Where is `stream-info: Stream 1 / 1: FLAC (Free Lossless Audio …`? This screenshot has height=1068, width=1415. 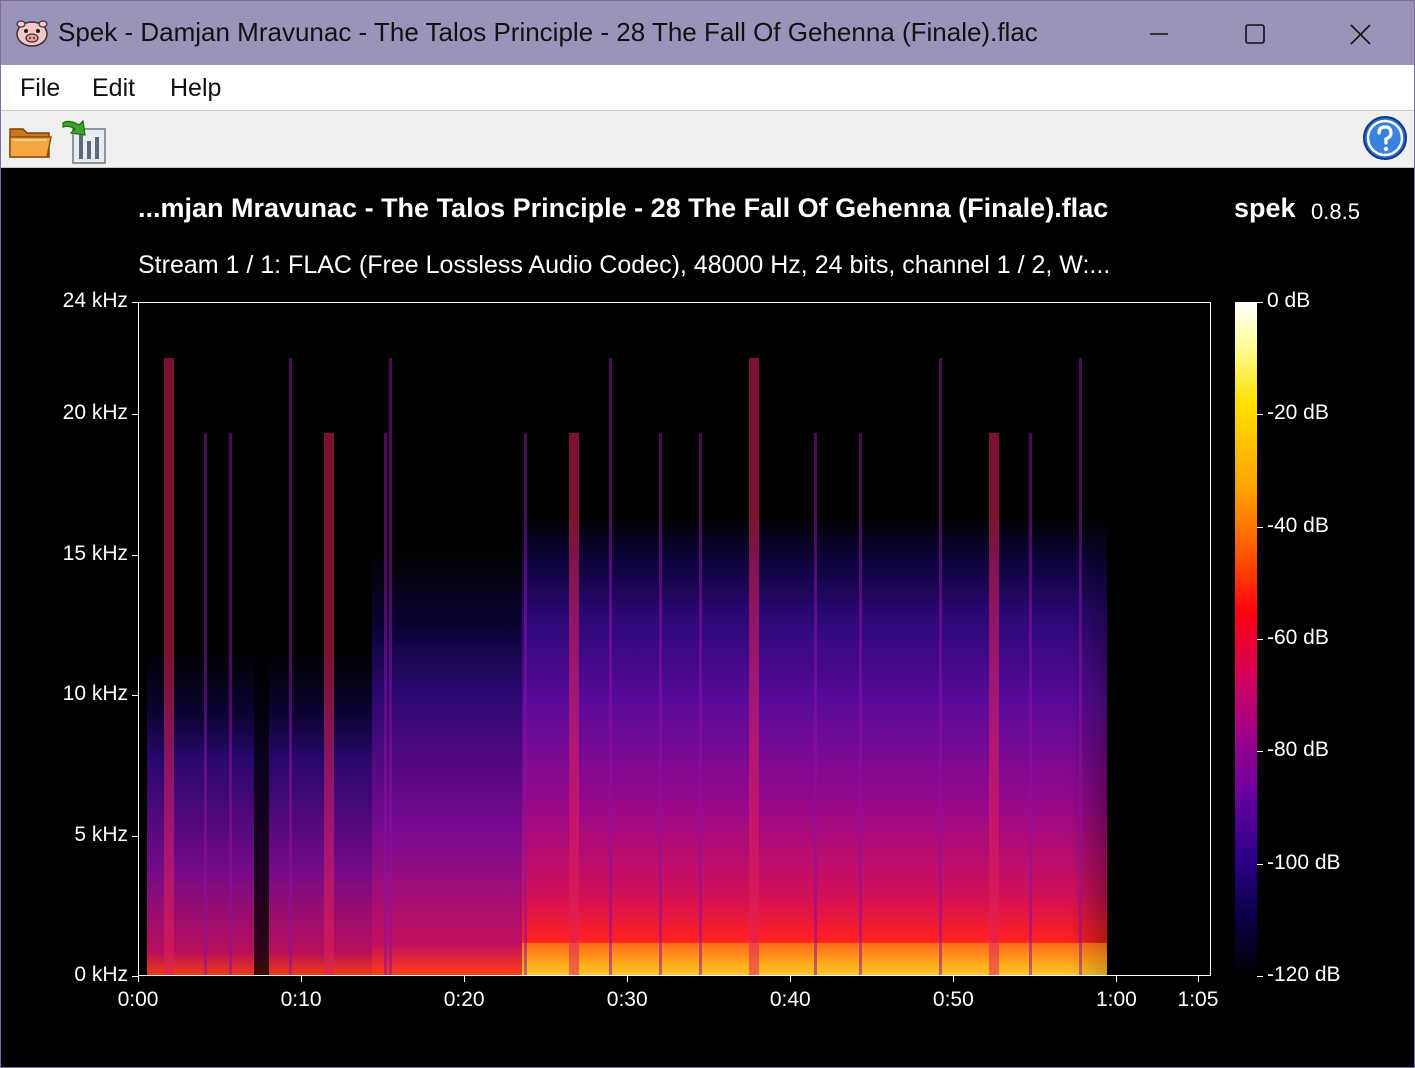 stream-info: Stream 1 / 1: FLAC (Free Lossless Audio … is located at coordinates (624, 265).